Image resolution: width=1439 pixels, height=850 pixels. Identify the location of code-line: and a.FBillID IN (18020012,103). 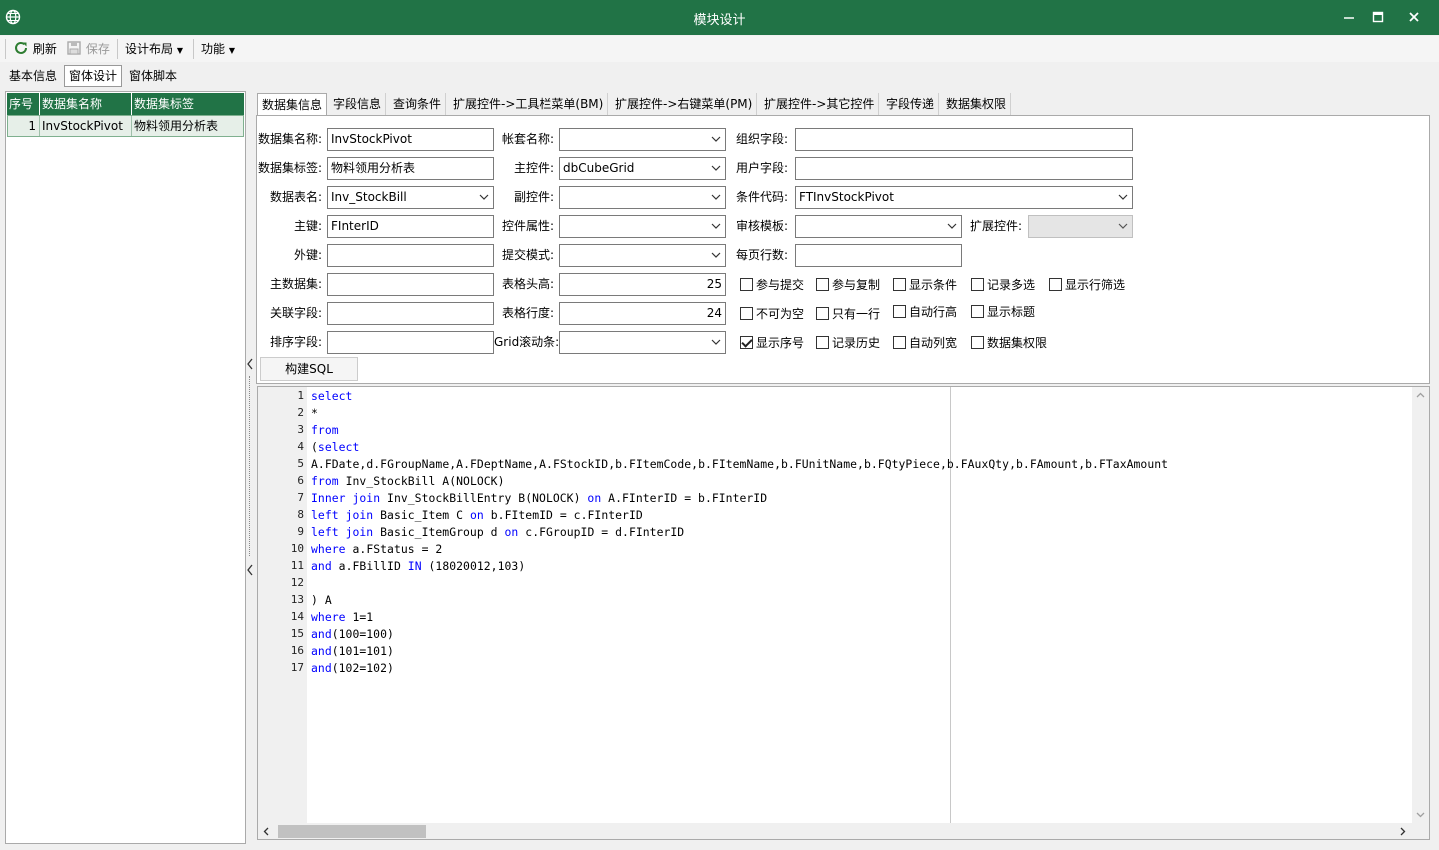
(418, 566).